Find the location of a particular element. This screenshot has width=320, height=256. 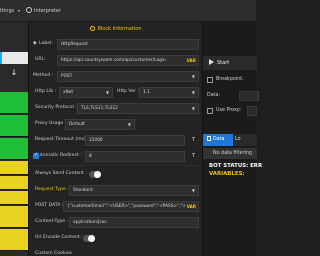

auto-redirect-row: Automatic Redirect : 8 T is located at coordinates (116, 157).